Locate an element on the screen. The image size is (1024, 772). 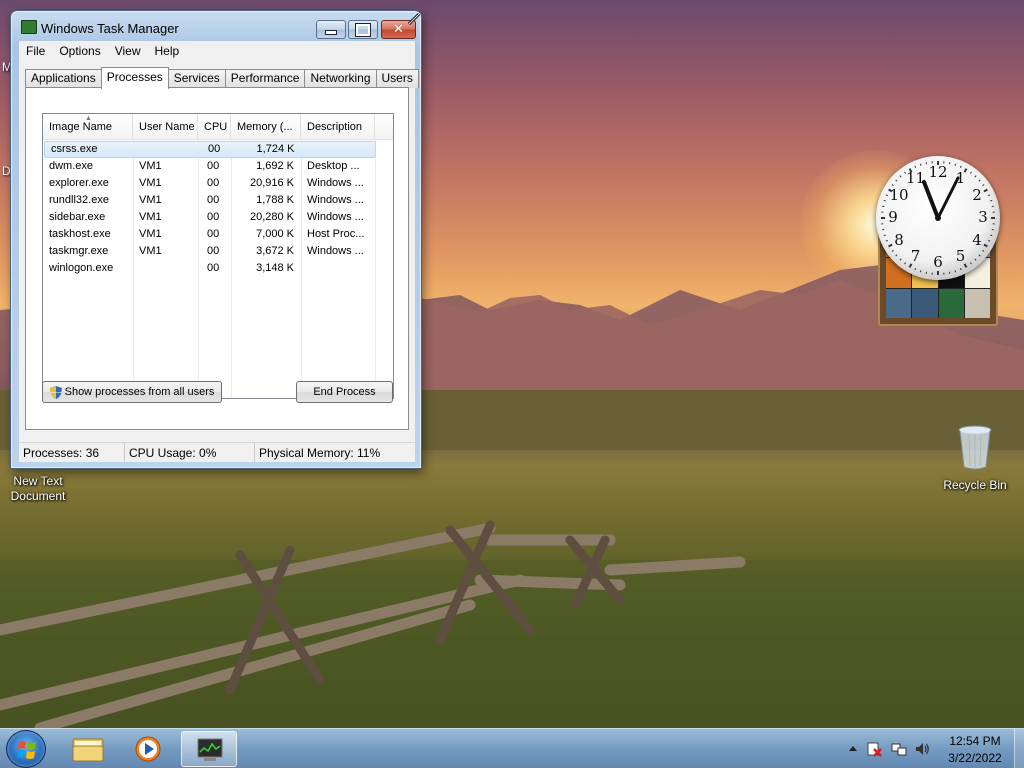
process-memory: 20,280 K is located at coordinates (266, 217).